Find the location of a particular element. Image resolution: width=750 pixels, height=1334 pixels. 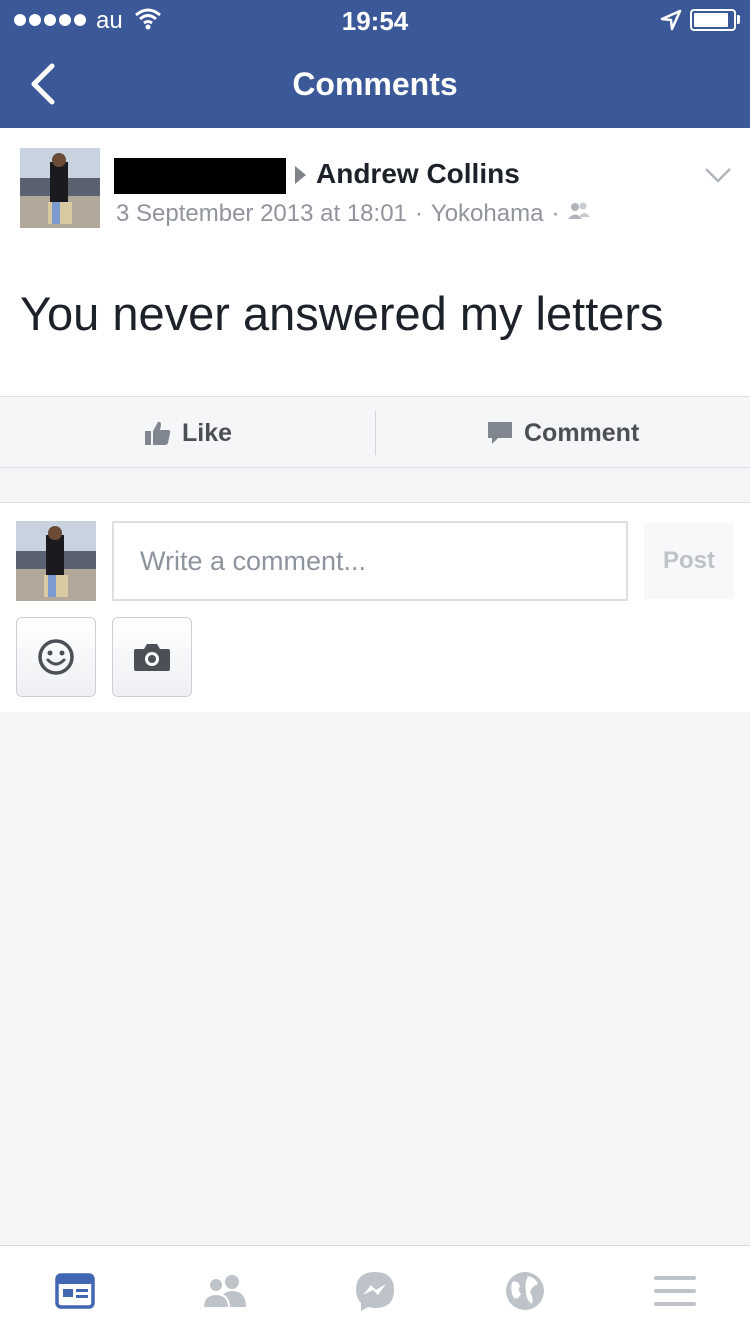

location-arrow-icon is located at coordinates (671, 22).